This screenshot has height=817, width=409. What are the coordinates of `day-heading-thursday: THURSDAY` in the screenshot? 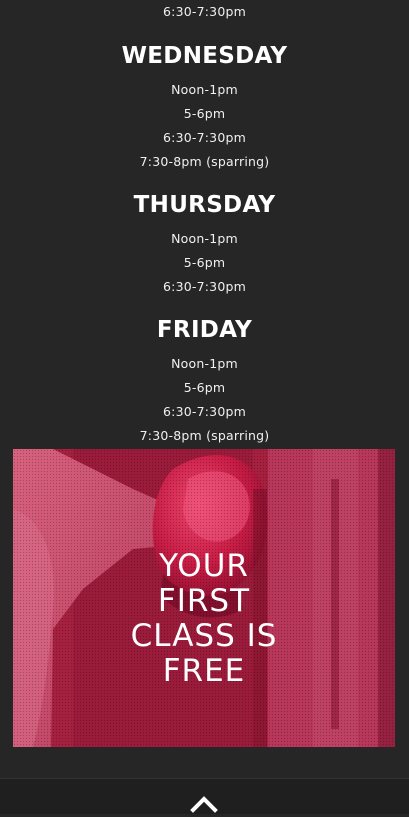 It's located at (204, 205).